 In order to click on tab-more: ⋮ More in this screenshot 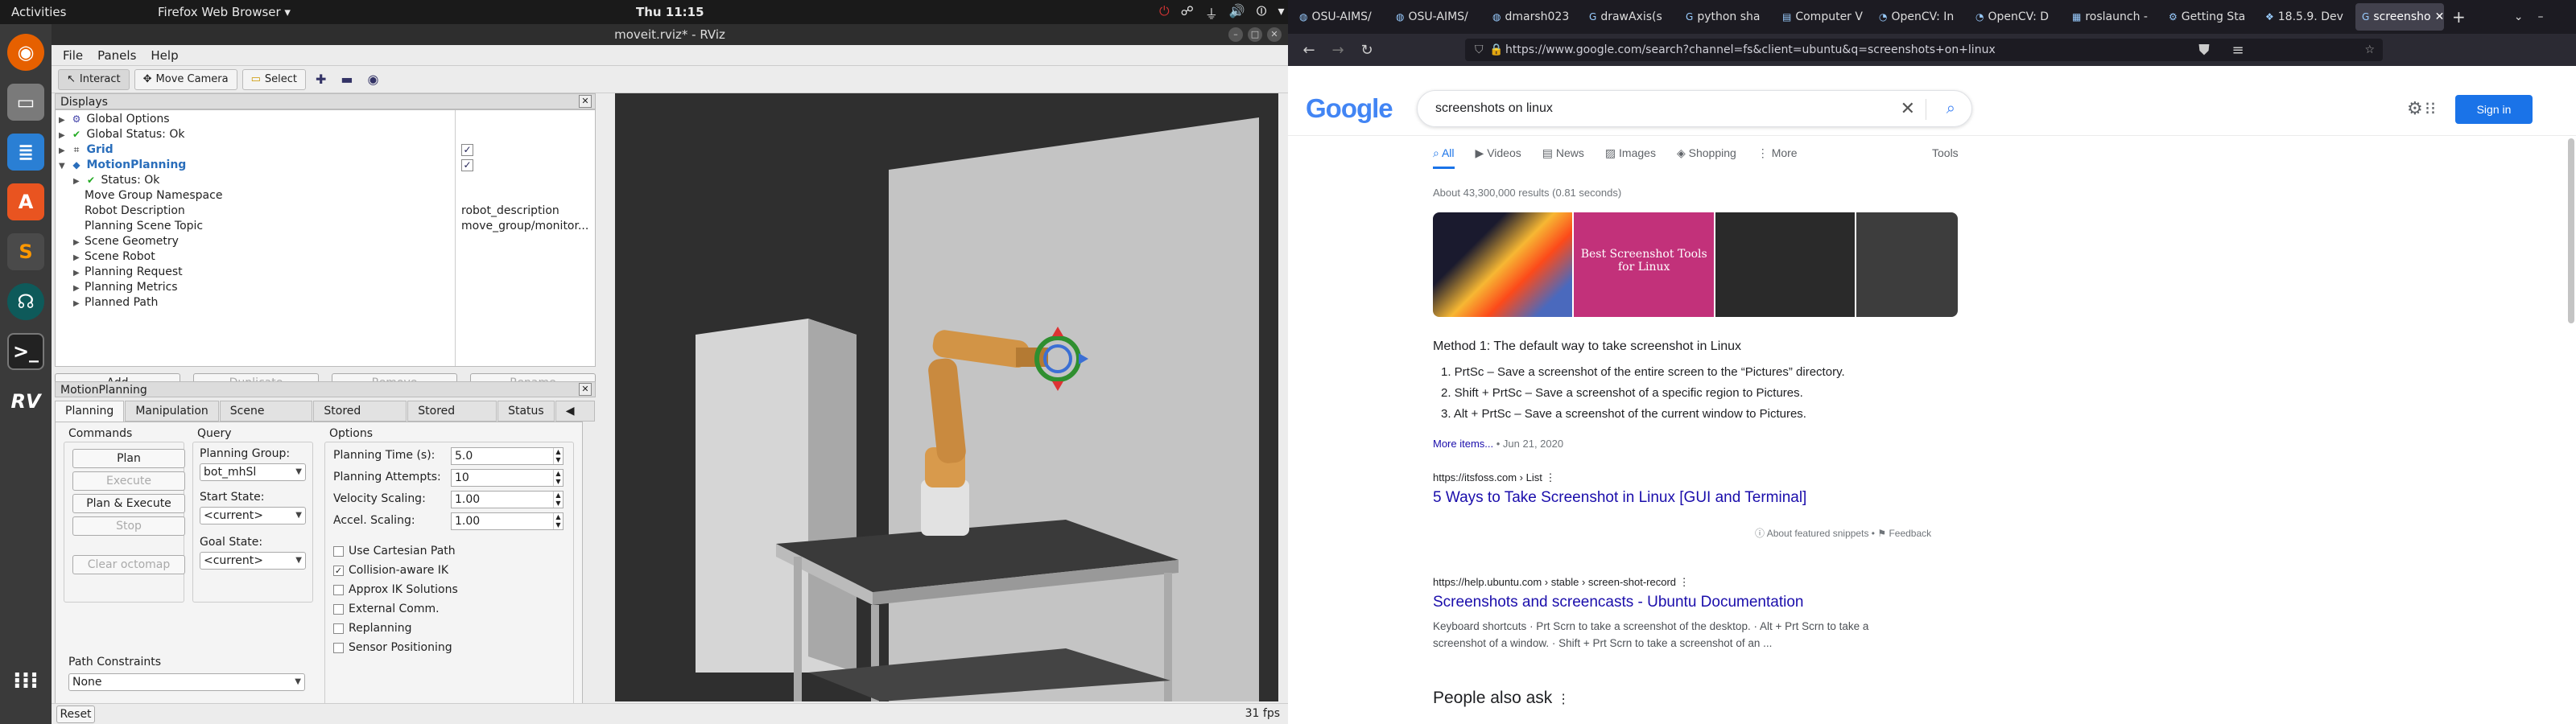, I will do `click(1777, 157)`.